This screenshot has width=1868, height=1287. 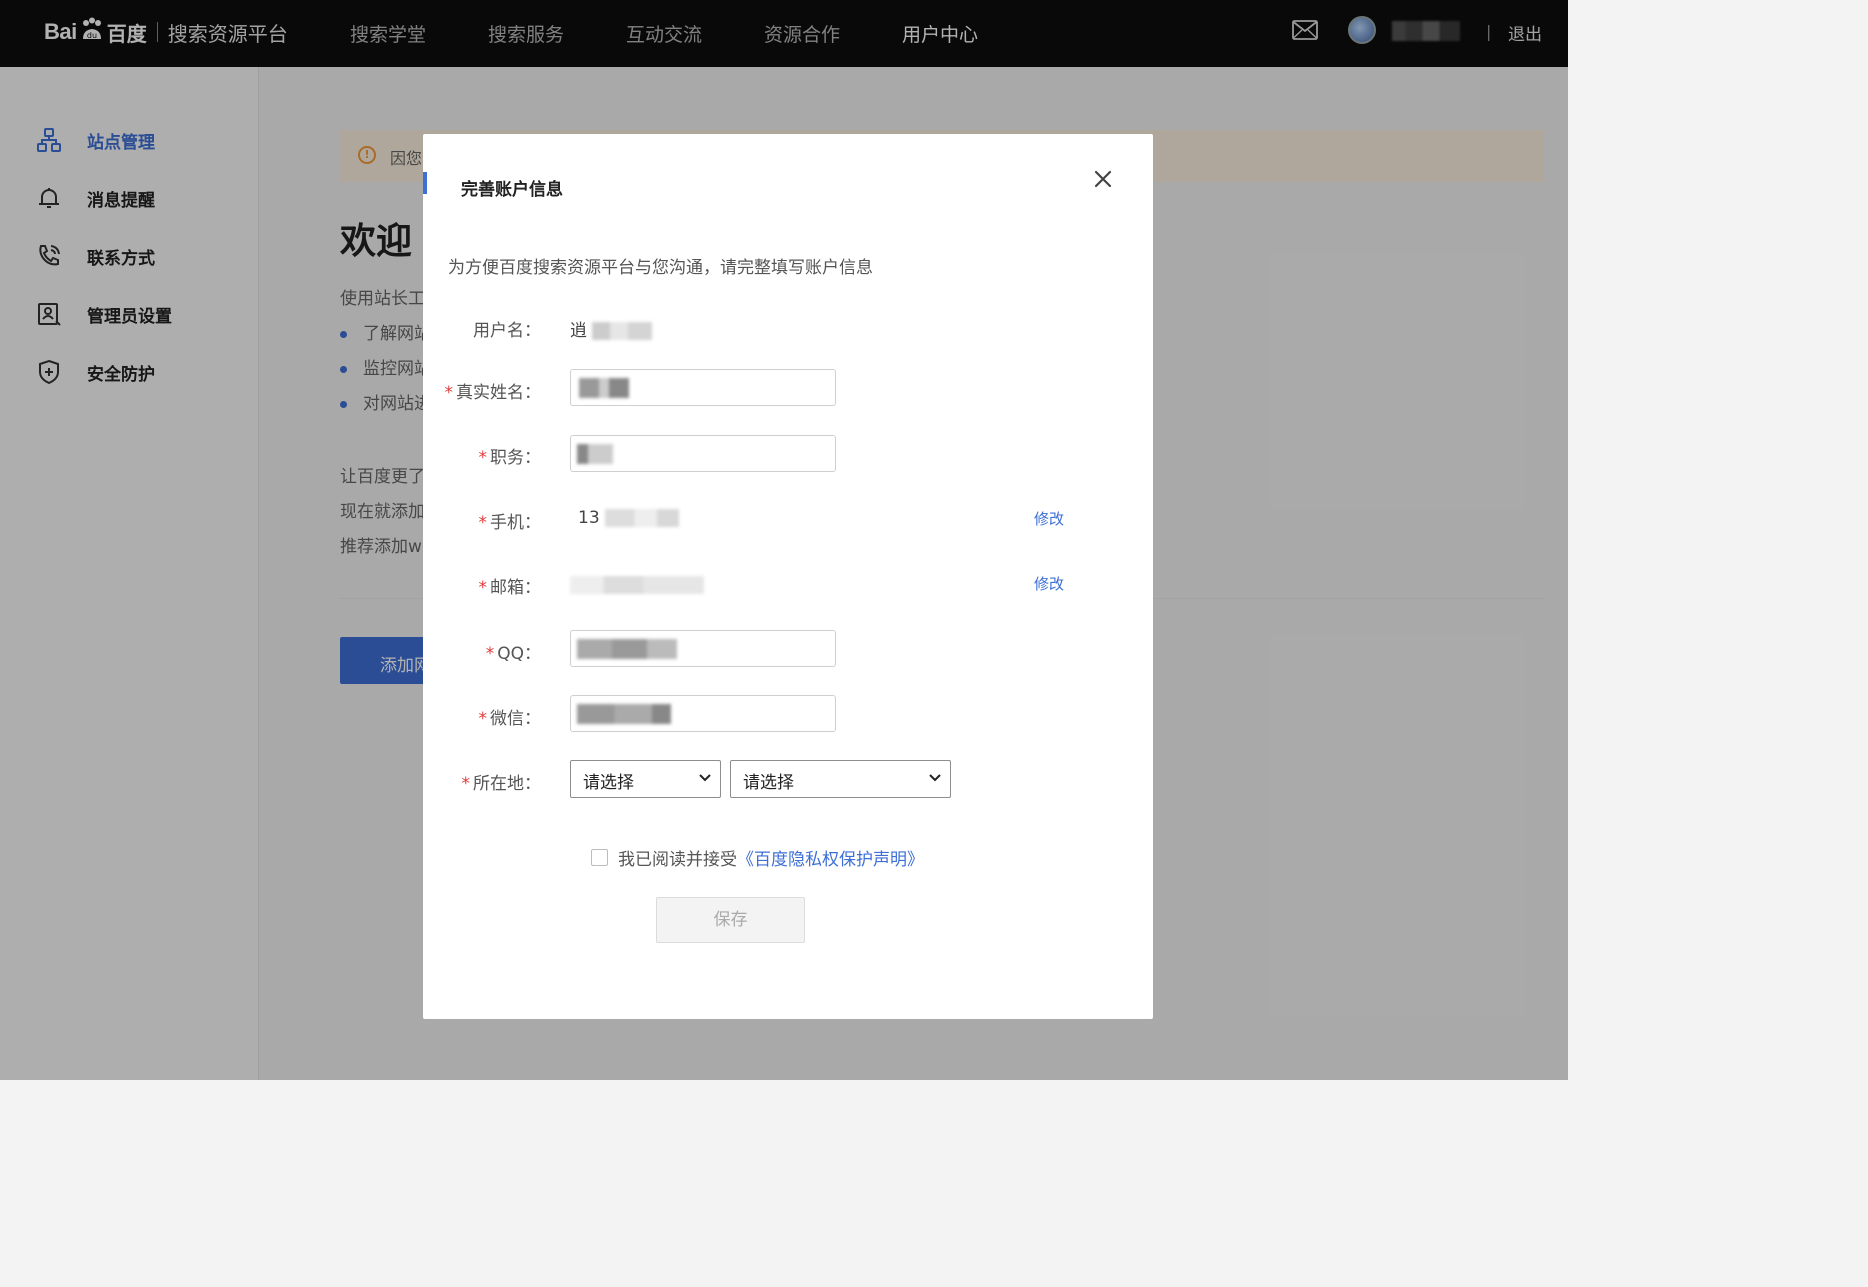 What do you see at coordinates (515, 523) in the screenshot?
I see `phone-label-text: 手机：` at bounding box center [515, 523].